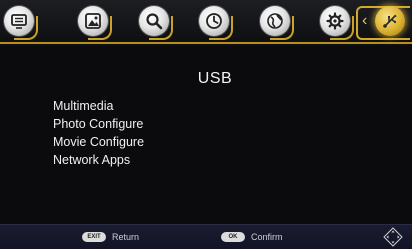  I want to click on menu-item-multimedia: Multimedia, so click(98, 106).